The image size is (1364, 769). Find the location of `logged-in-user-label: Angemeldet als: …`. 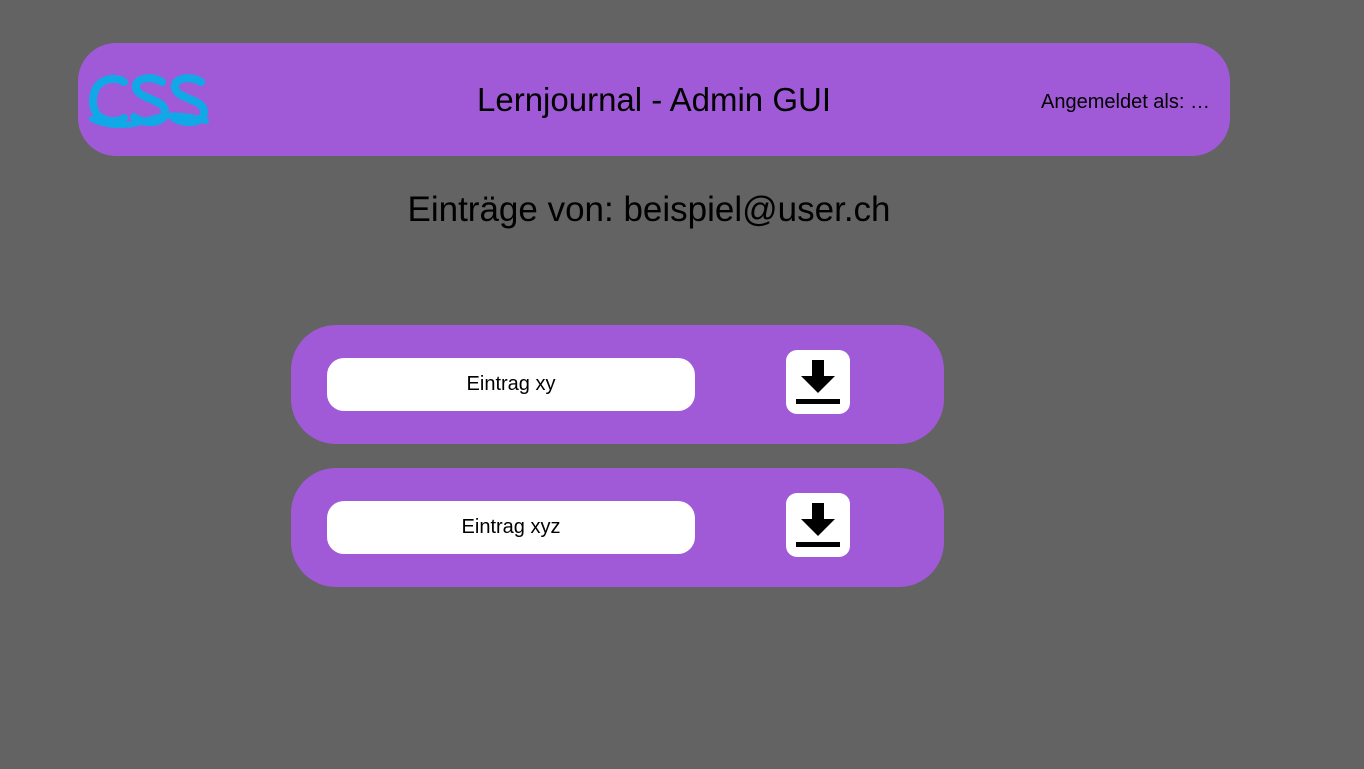

logged-in-user-label: Angemeldet als: … is located at coordinates (1125, 102).